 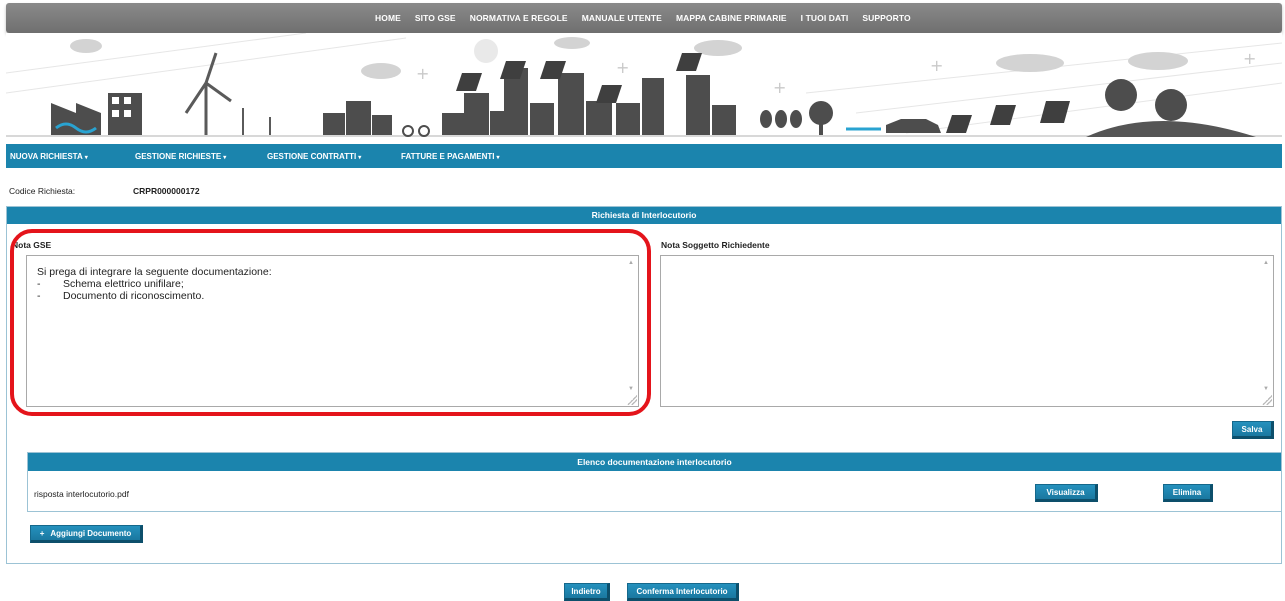 What do you see at coordinates (1066, 493) in the screenshot?
I see `visualizza-button: Visualizza` at bounding box center [1066, 493].